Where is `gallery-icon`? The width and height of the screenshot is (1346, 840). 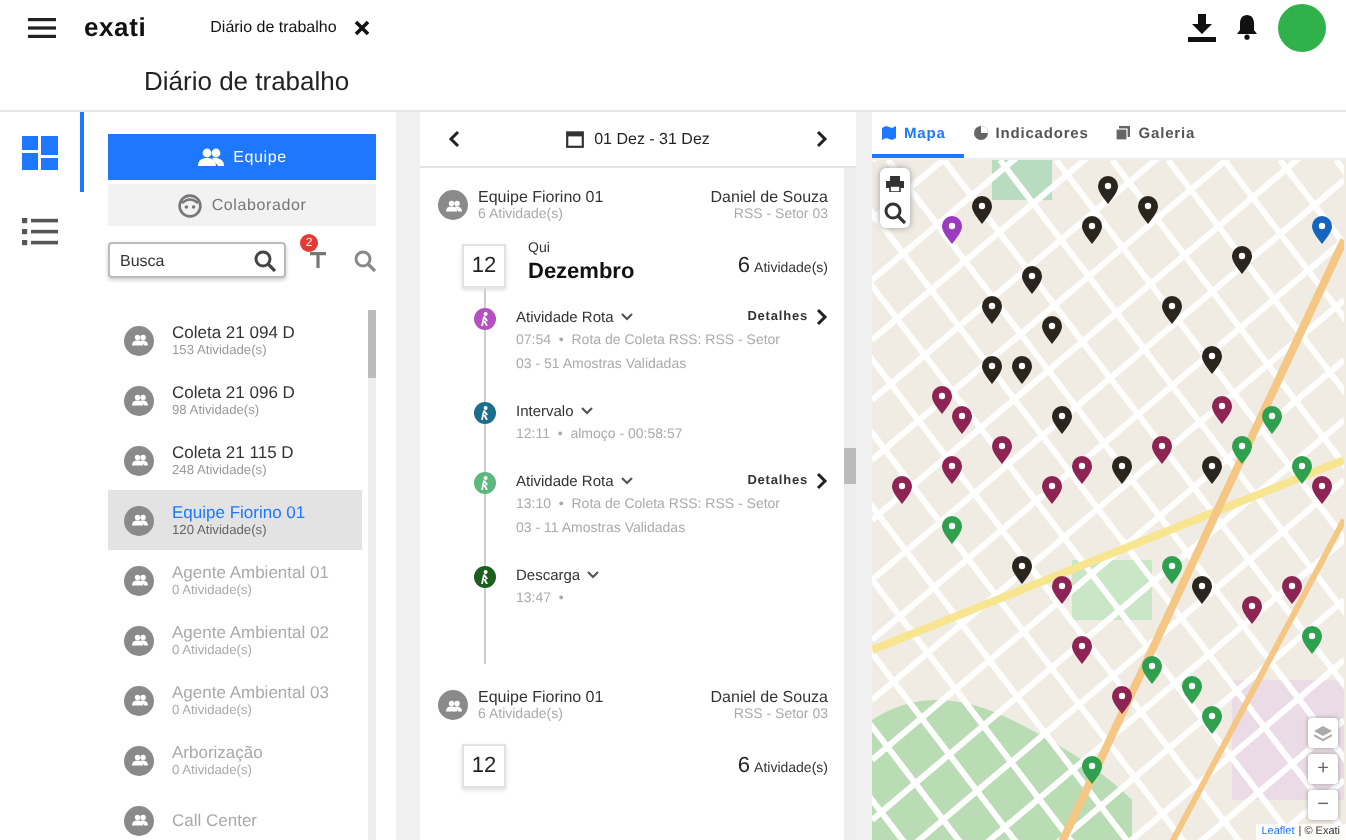
gallery-icon is located at coordinates (1123, 133).